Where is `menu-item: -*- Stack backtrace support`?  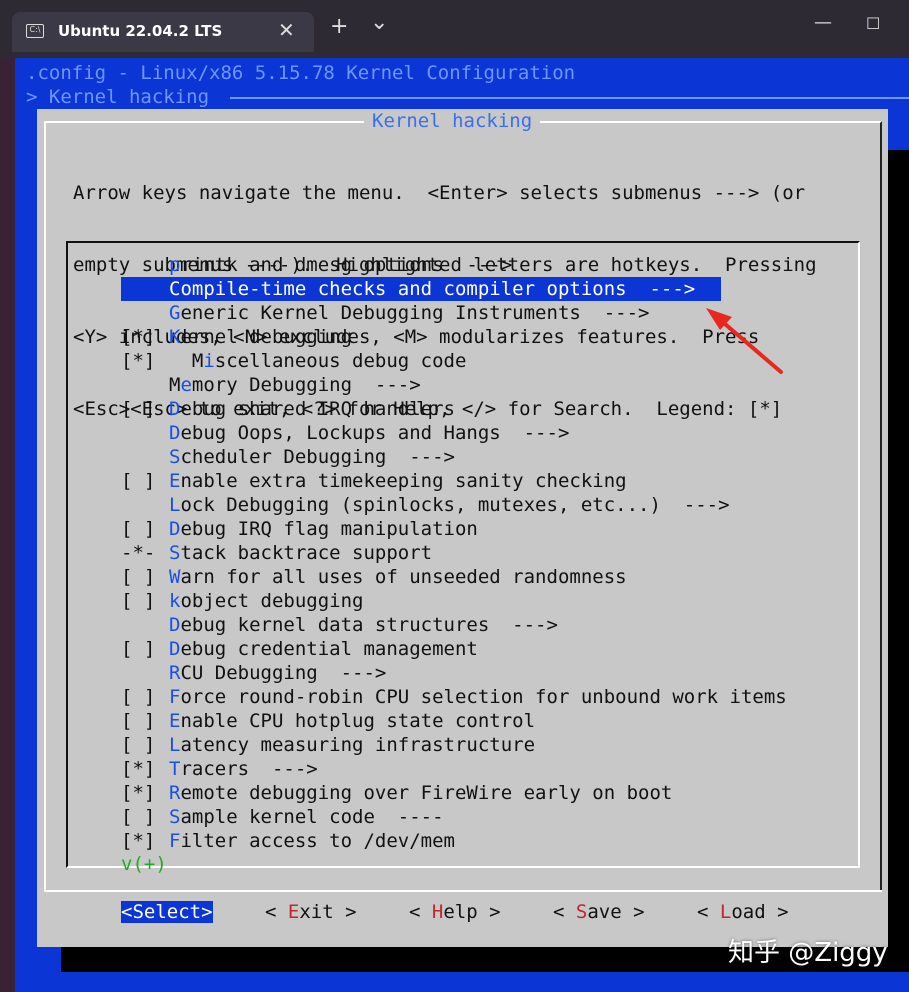 menu-item: -*- Stack backtrace support is located at coordinates (276, 553).